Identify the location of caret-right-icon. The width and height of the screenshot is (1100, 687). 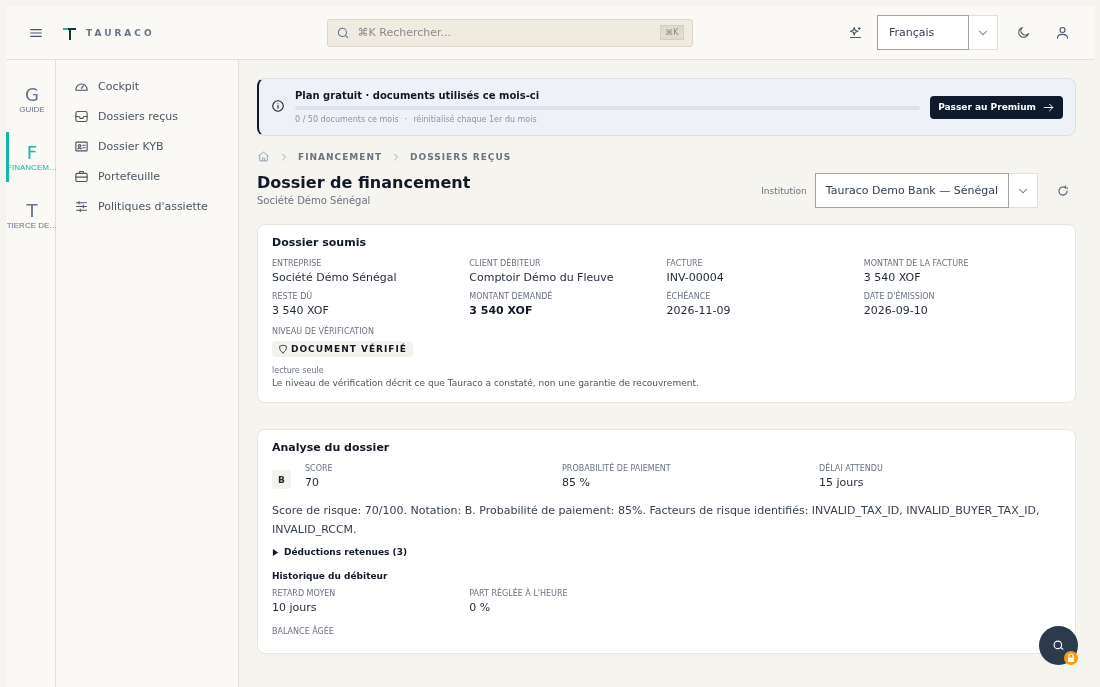
(275, 552).